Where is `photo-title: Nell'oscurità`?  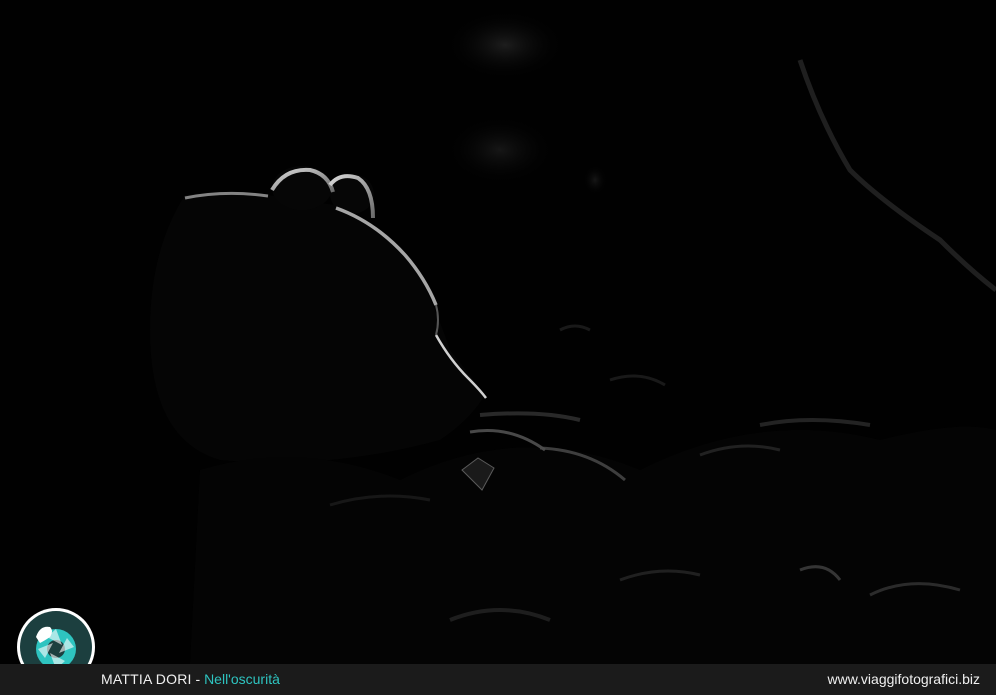
photo-title: Nell'oscurità is located at coordinates (242, 679).